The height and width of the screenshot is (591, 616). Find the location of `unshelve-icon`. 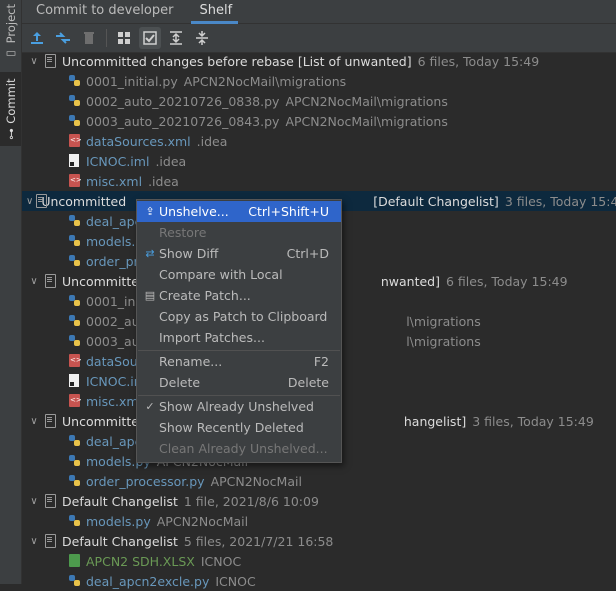

unshelve-icon is located at coordinates (37, 38).